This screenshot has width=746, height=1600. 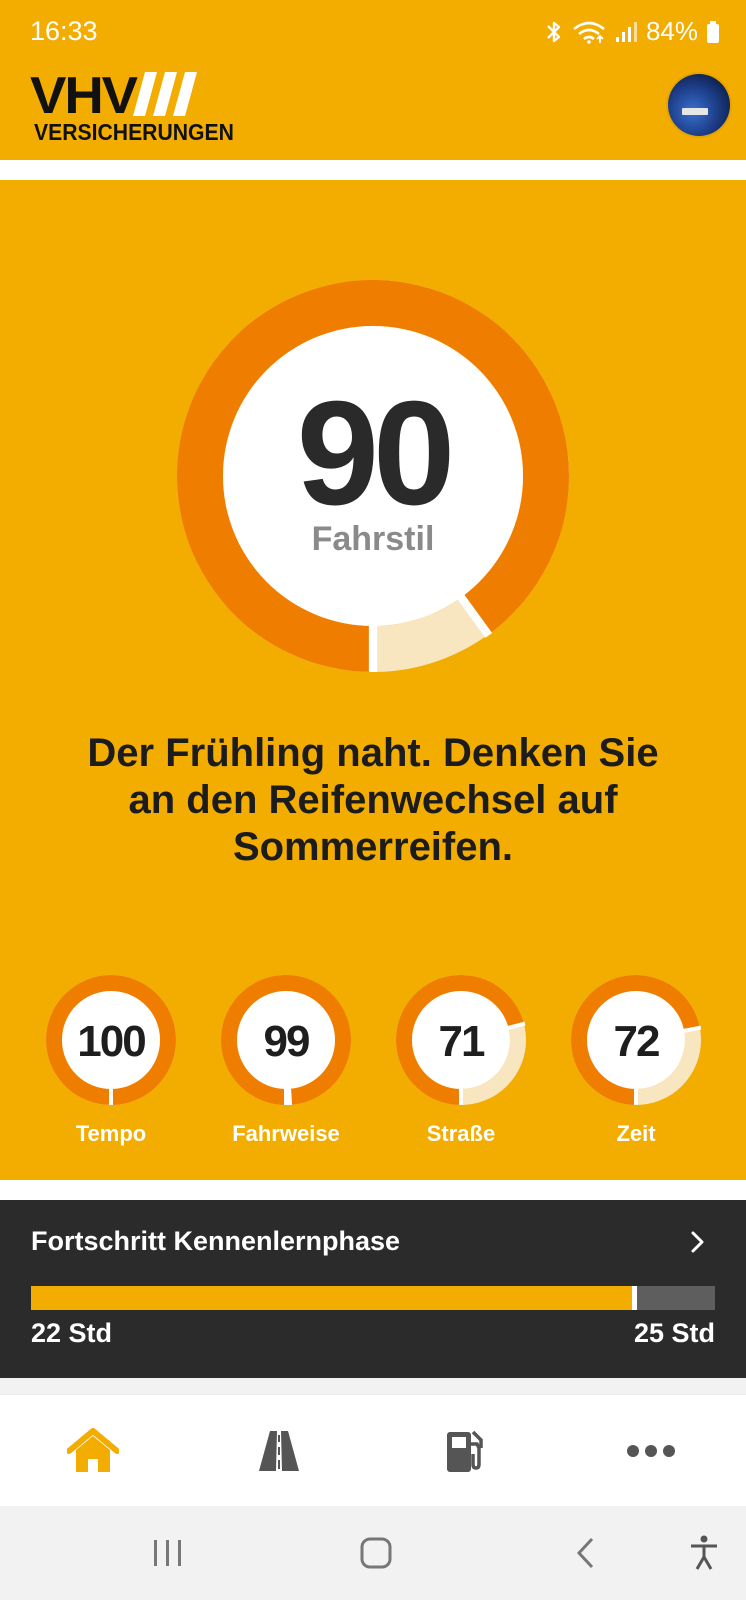 I want to click on more-icon, so click(x=651, y=1451).